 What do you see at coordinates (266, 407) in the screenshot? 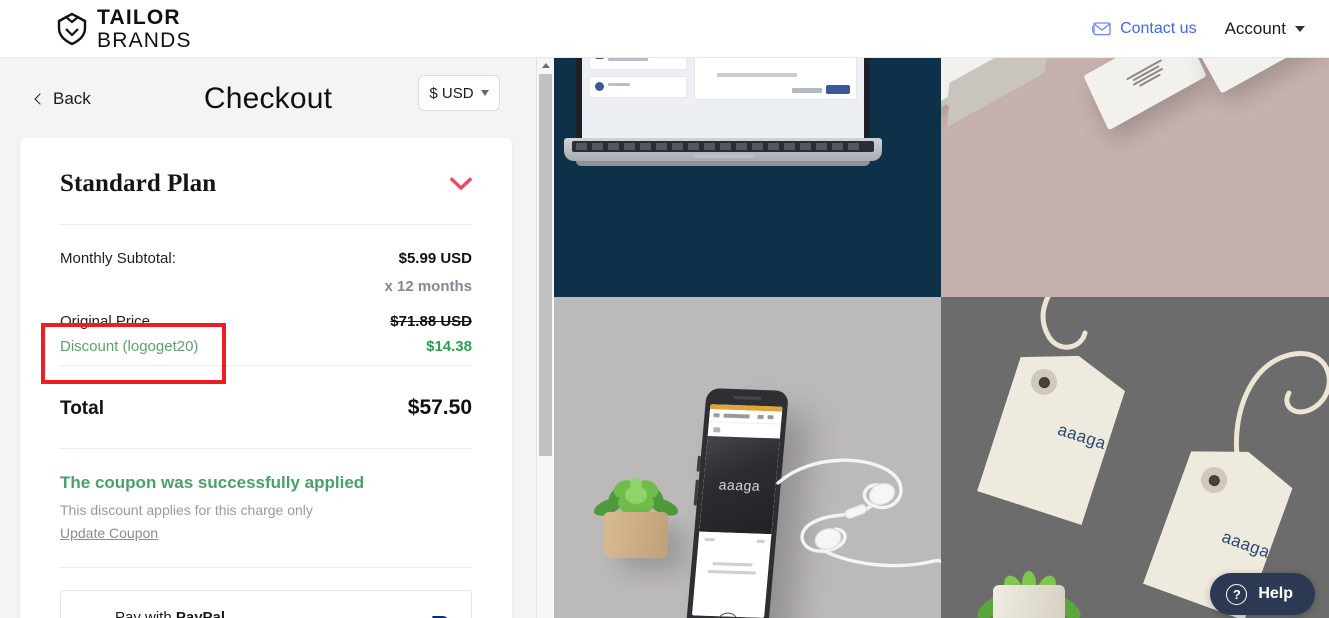
I see `total-row: Total $57.50` at bounding box center [266, 407].